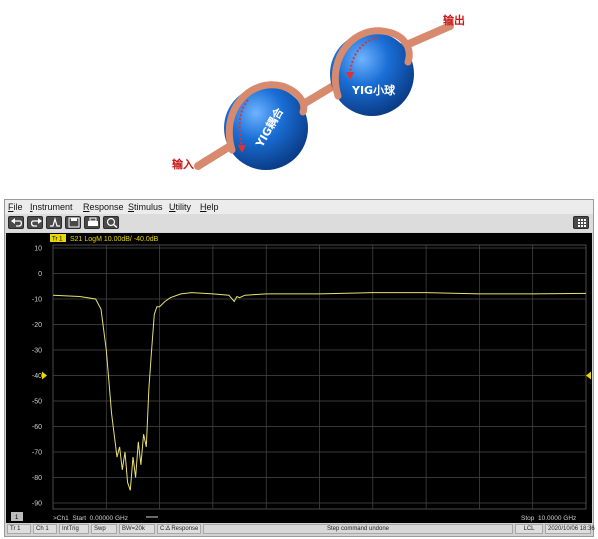 This screenshot has height=539, width=598. I want to click on print-button, so click(92, 222).